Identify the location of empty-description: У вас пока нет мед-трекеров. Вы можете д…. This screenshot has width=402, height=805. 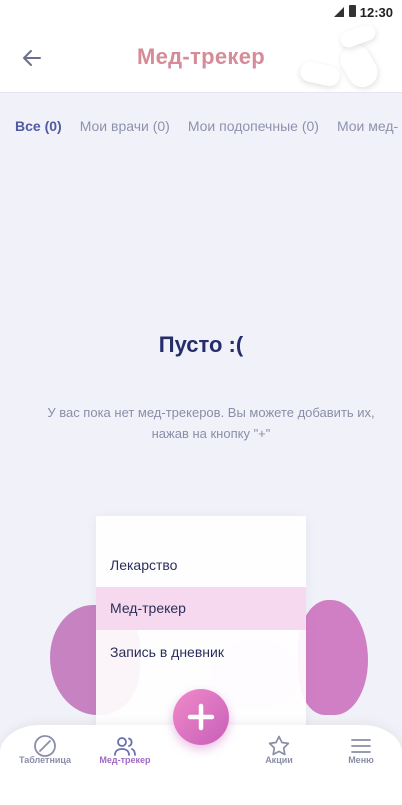
(211, 423).